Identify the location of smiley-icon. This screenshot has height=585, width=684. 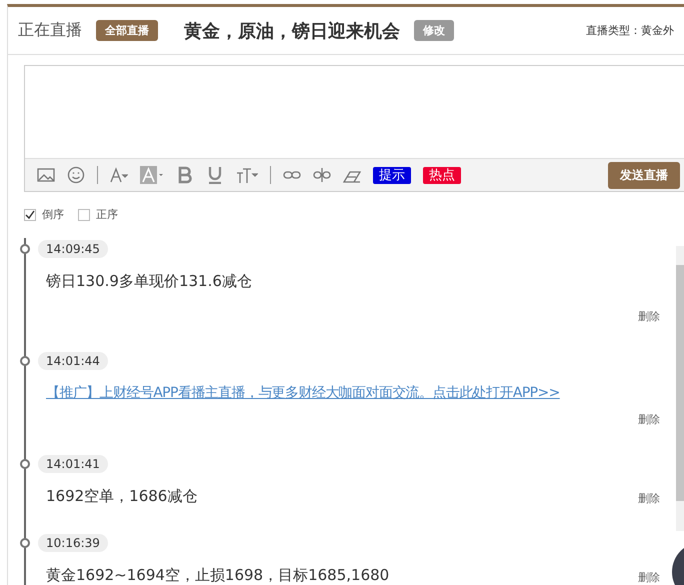
(76, 175).